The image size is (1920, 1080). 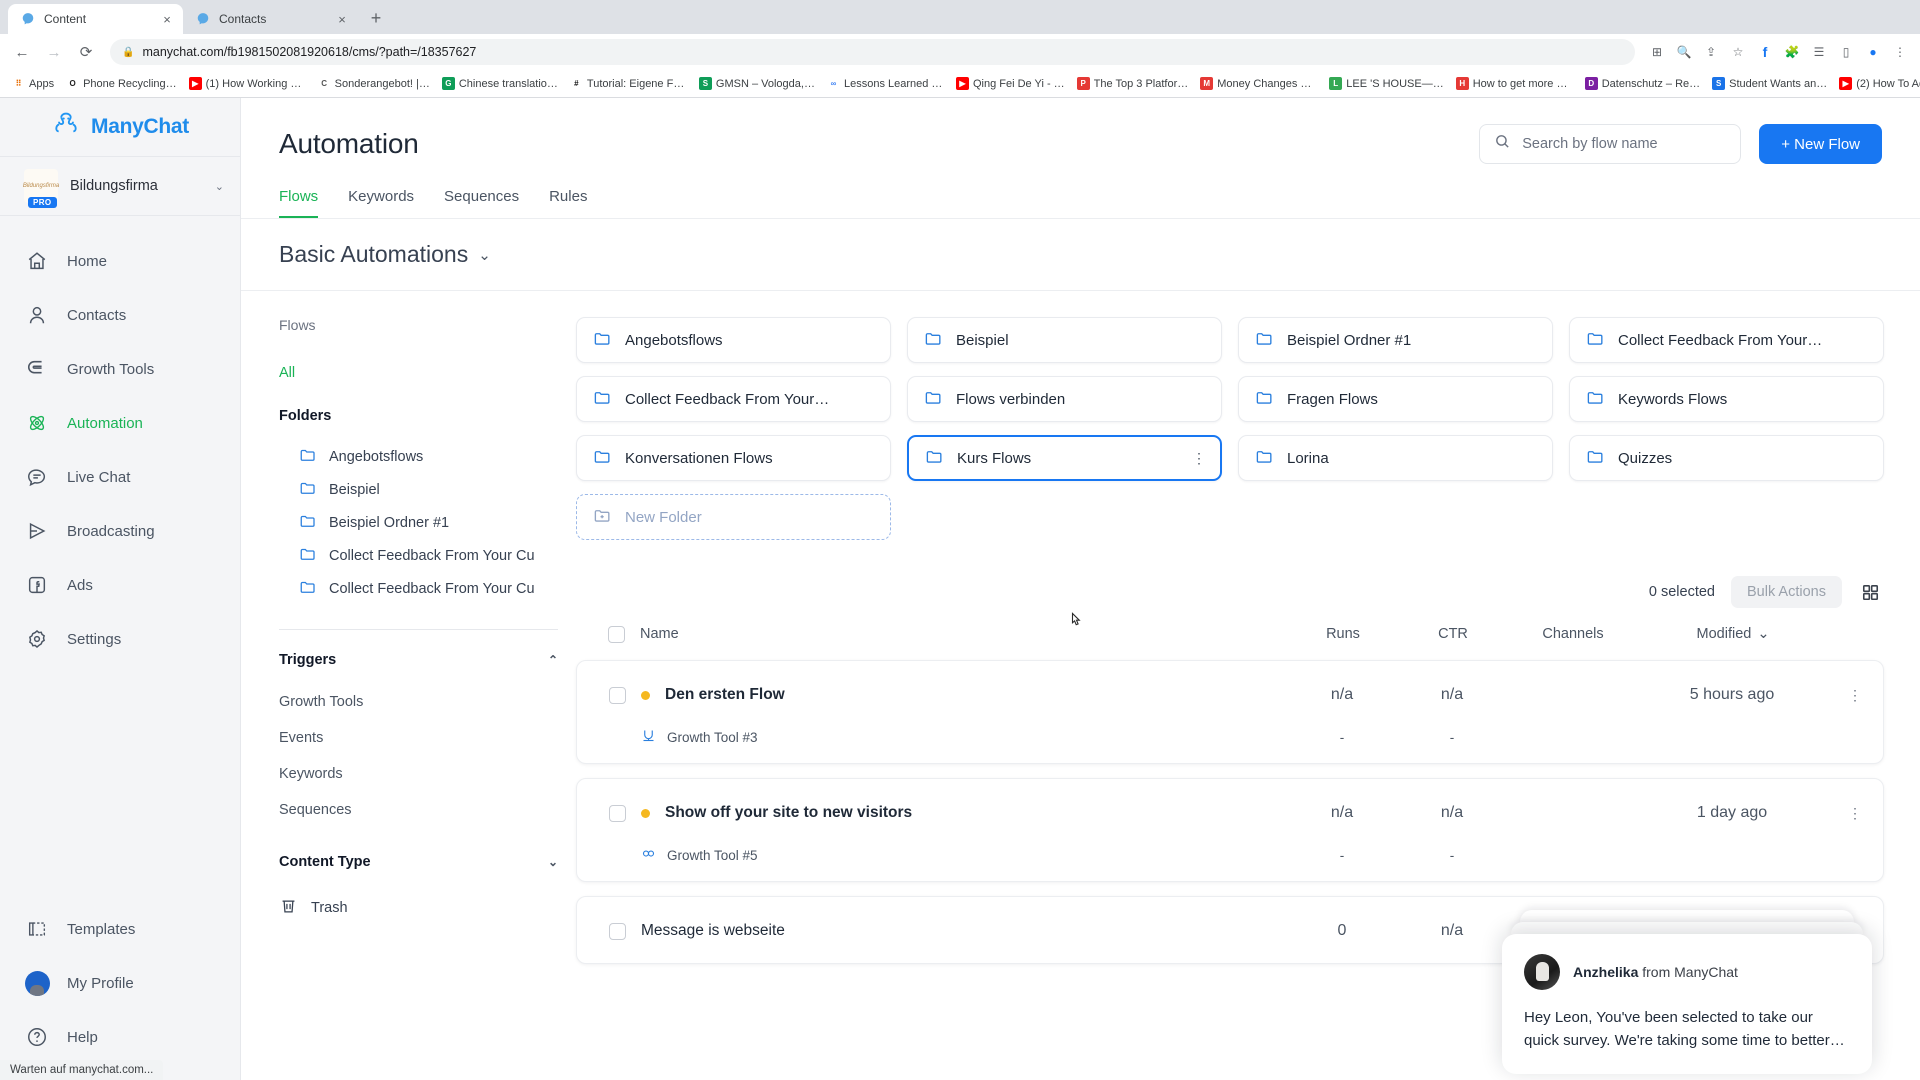 I want to click on brand-logo: ManyChat, so click(x=120, y=127).